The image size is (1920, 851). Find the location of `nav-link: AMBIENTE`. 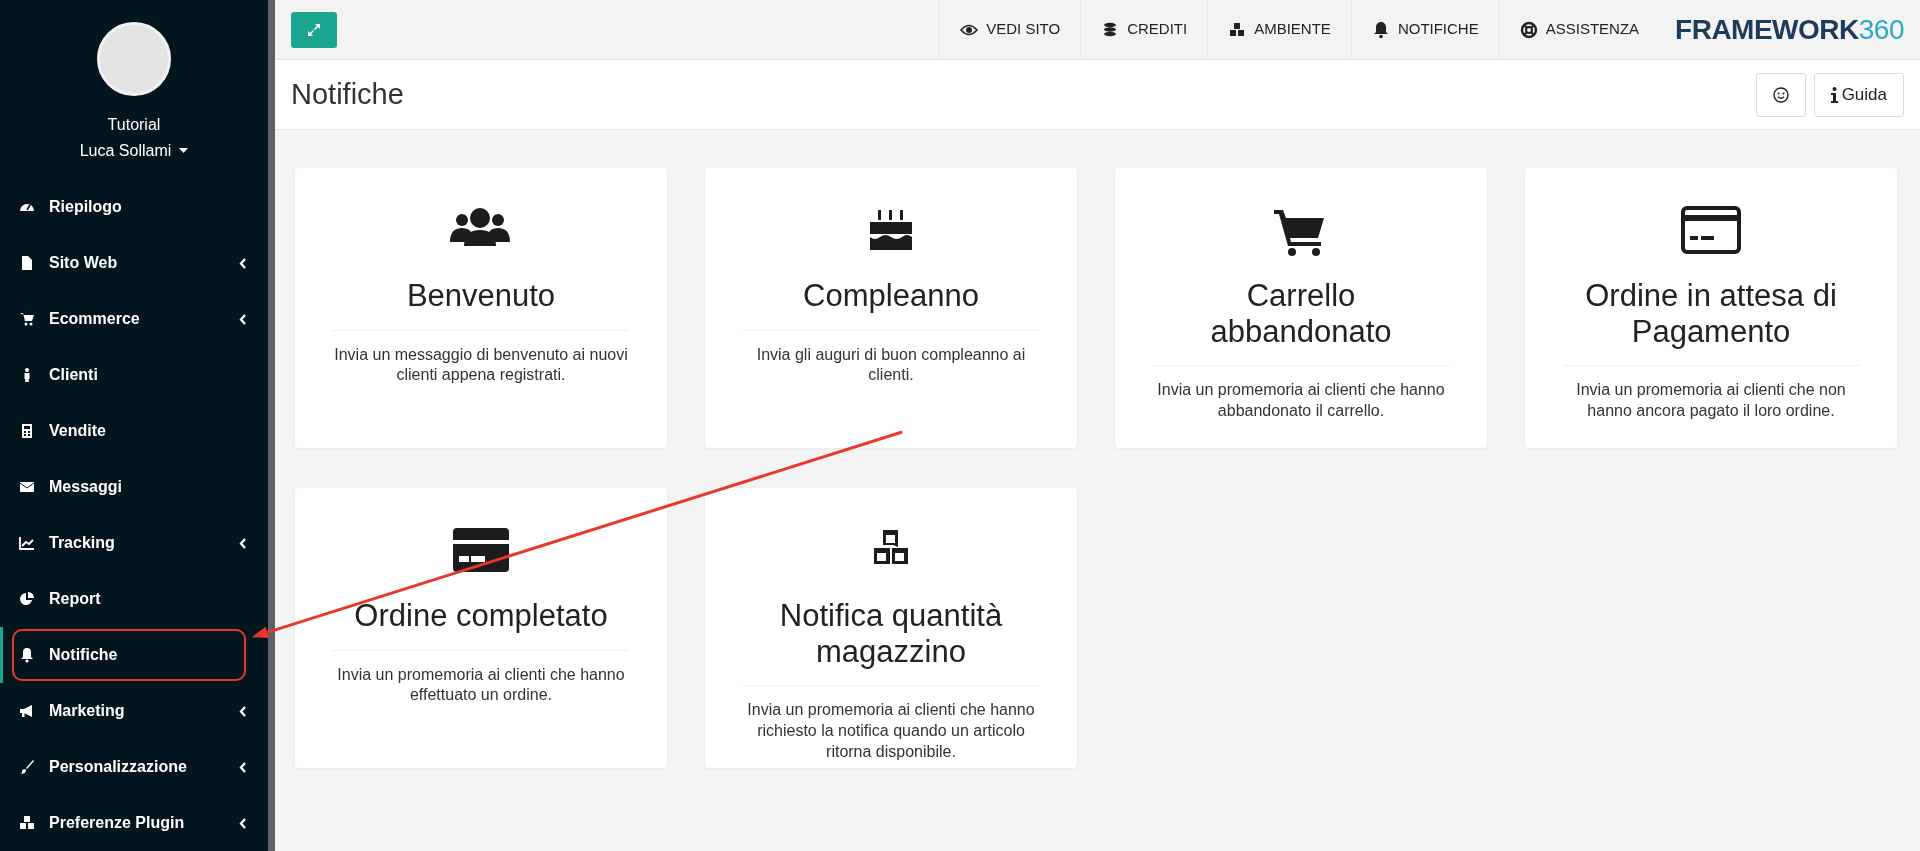

nav-link: AMBIENTE is located at coordinates (1279, 30).